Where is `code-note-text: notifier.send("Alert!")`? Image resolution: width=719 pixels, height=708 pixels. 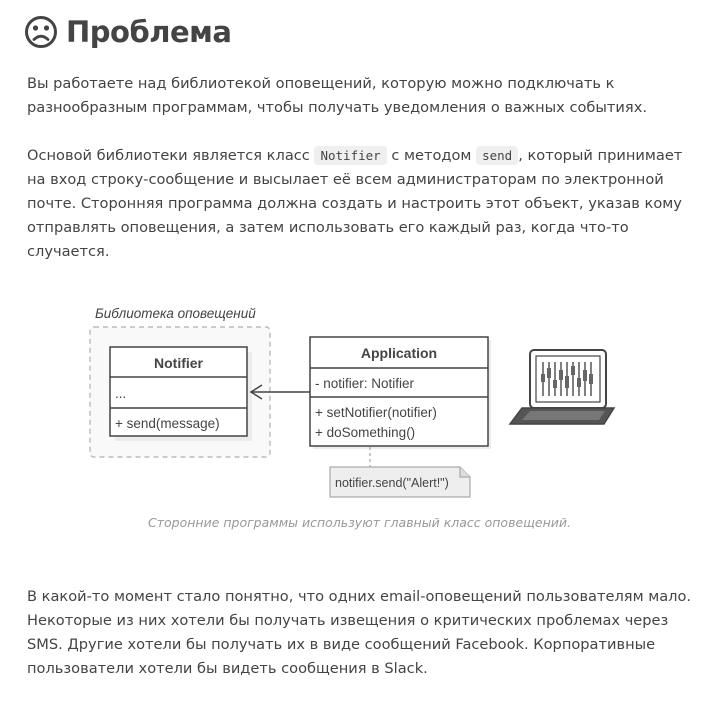
code-note-text: notifier.send("Alert!") is located at coordinates (392, 483).